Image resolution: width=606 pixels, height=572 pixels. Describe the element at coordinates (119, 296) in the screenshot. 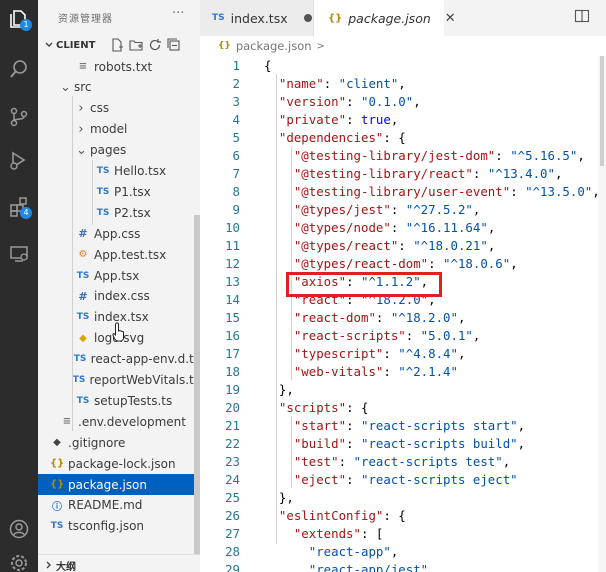

I see `tree-item-index-css: # index.css` at that location.